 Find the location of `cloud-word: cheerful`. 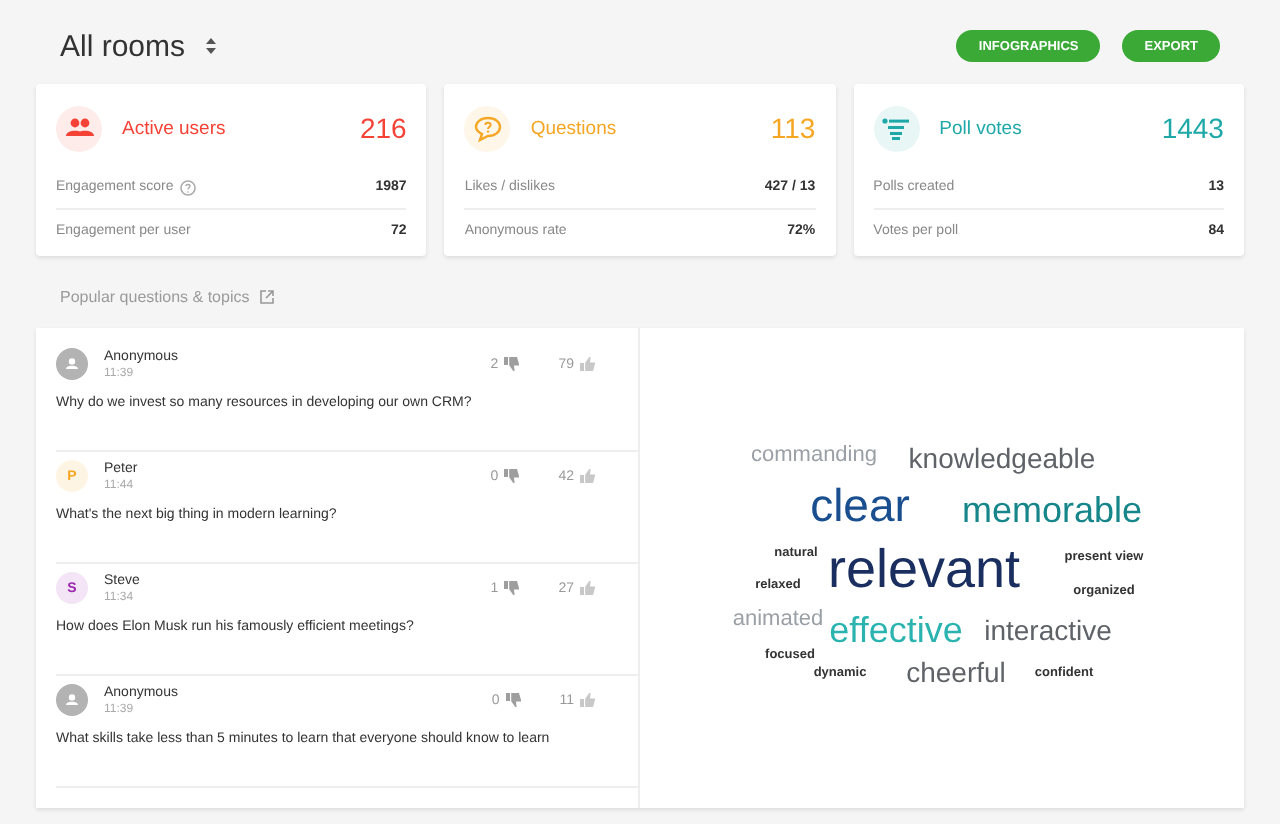

cloud-word: cheerful is located at coordinates (956, 672).